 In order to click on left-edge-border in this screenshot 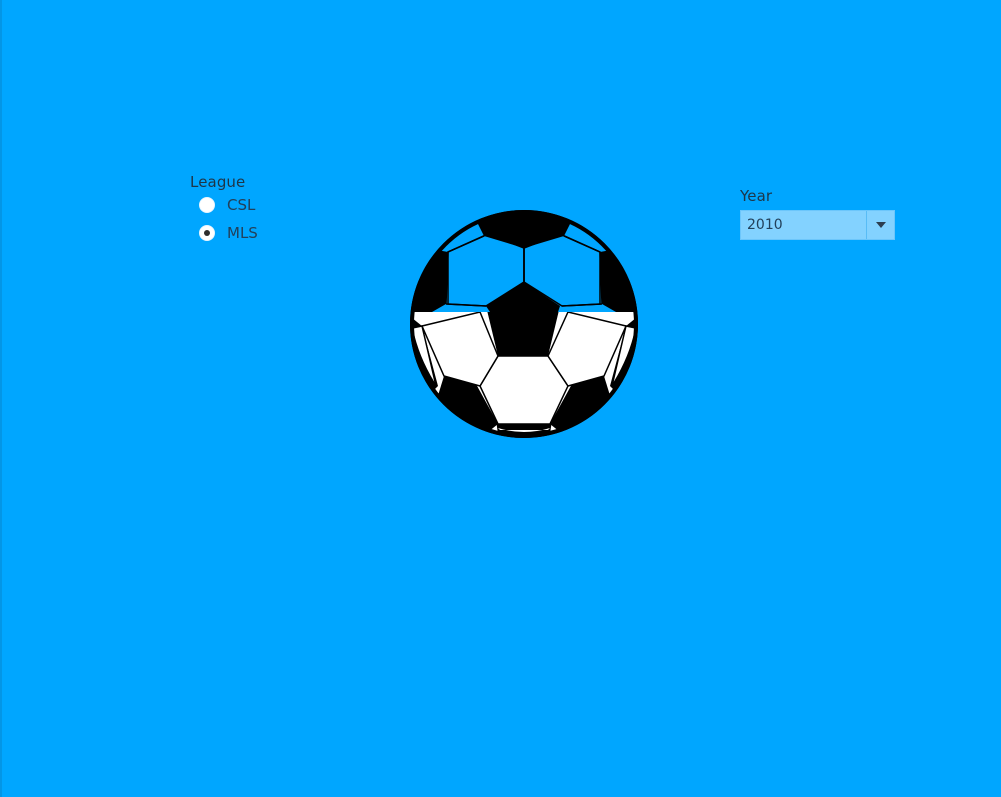, I will do `click(1, 398)`.